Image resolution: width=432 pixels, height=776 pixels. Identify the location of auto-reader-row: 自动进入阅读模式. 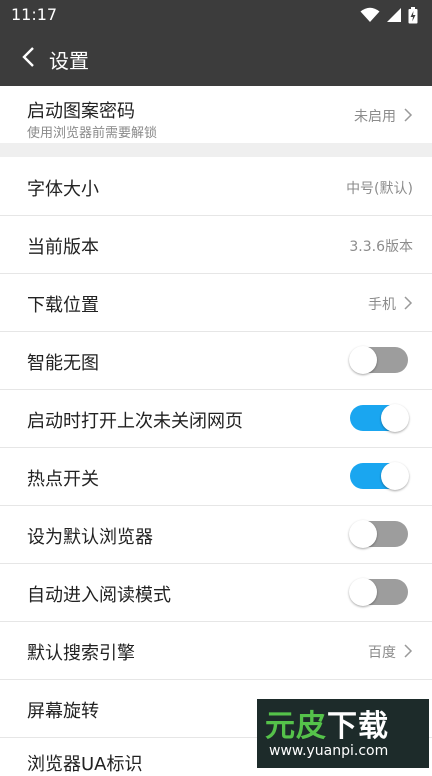
(216, 593).